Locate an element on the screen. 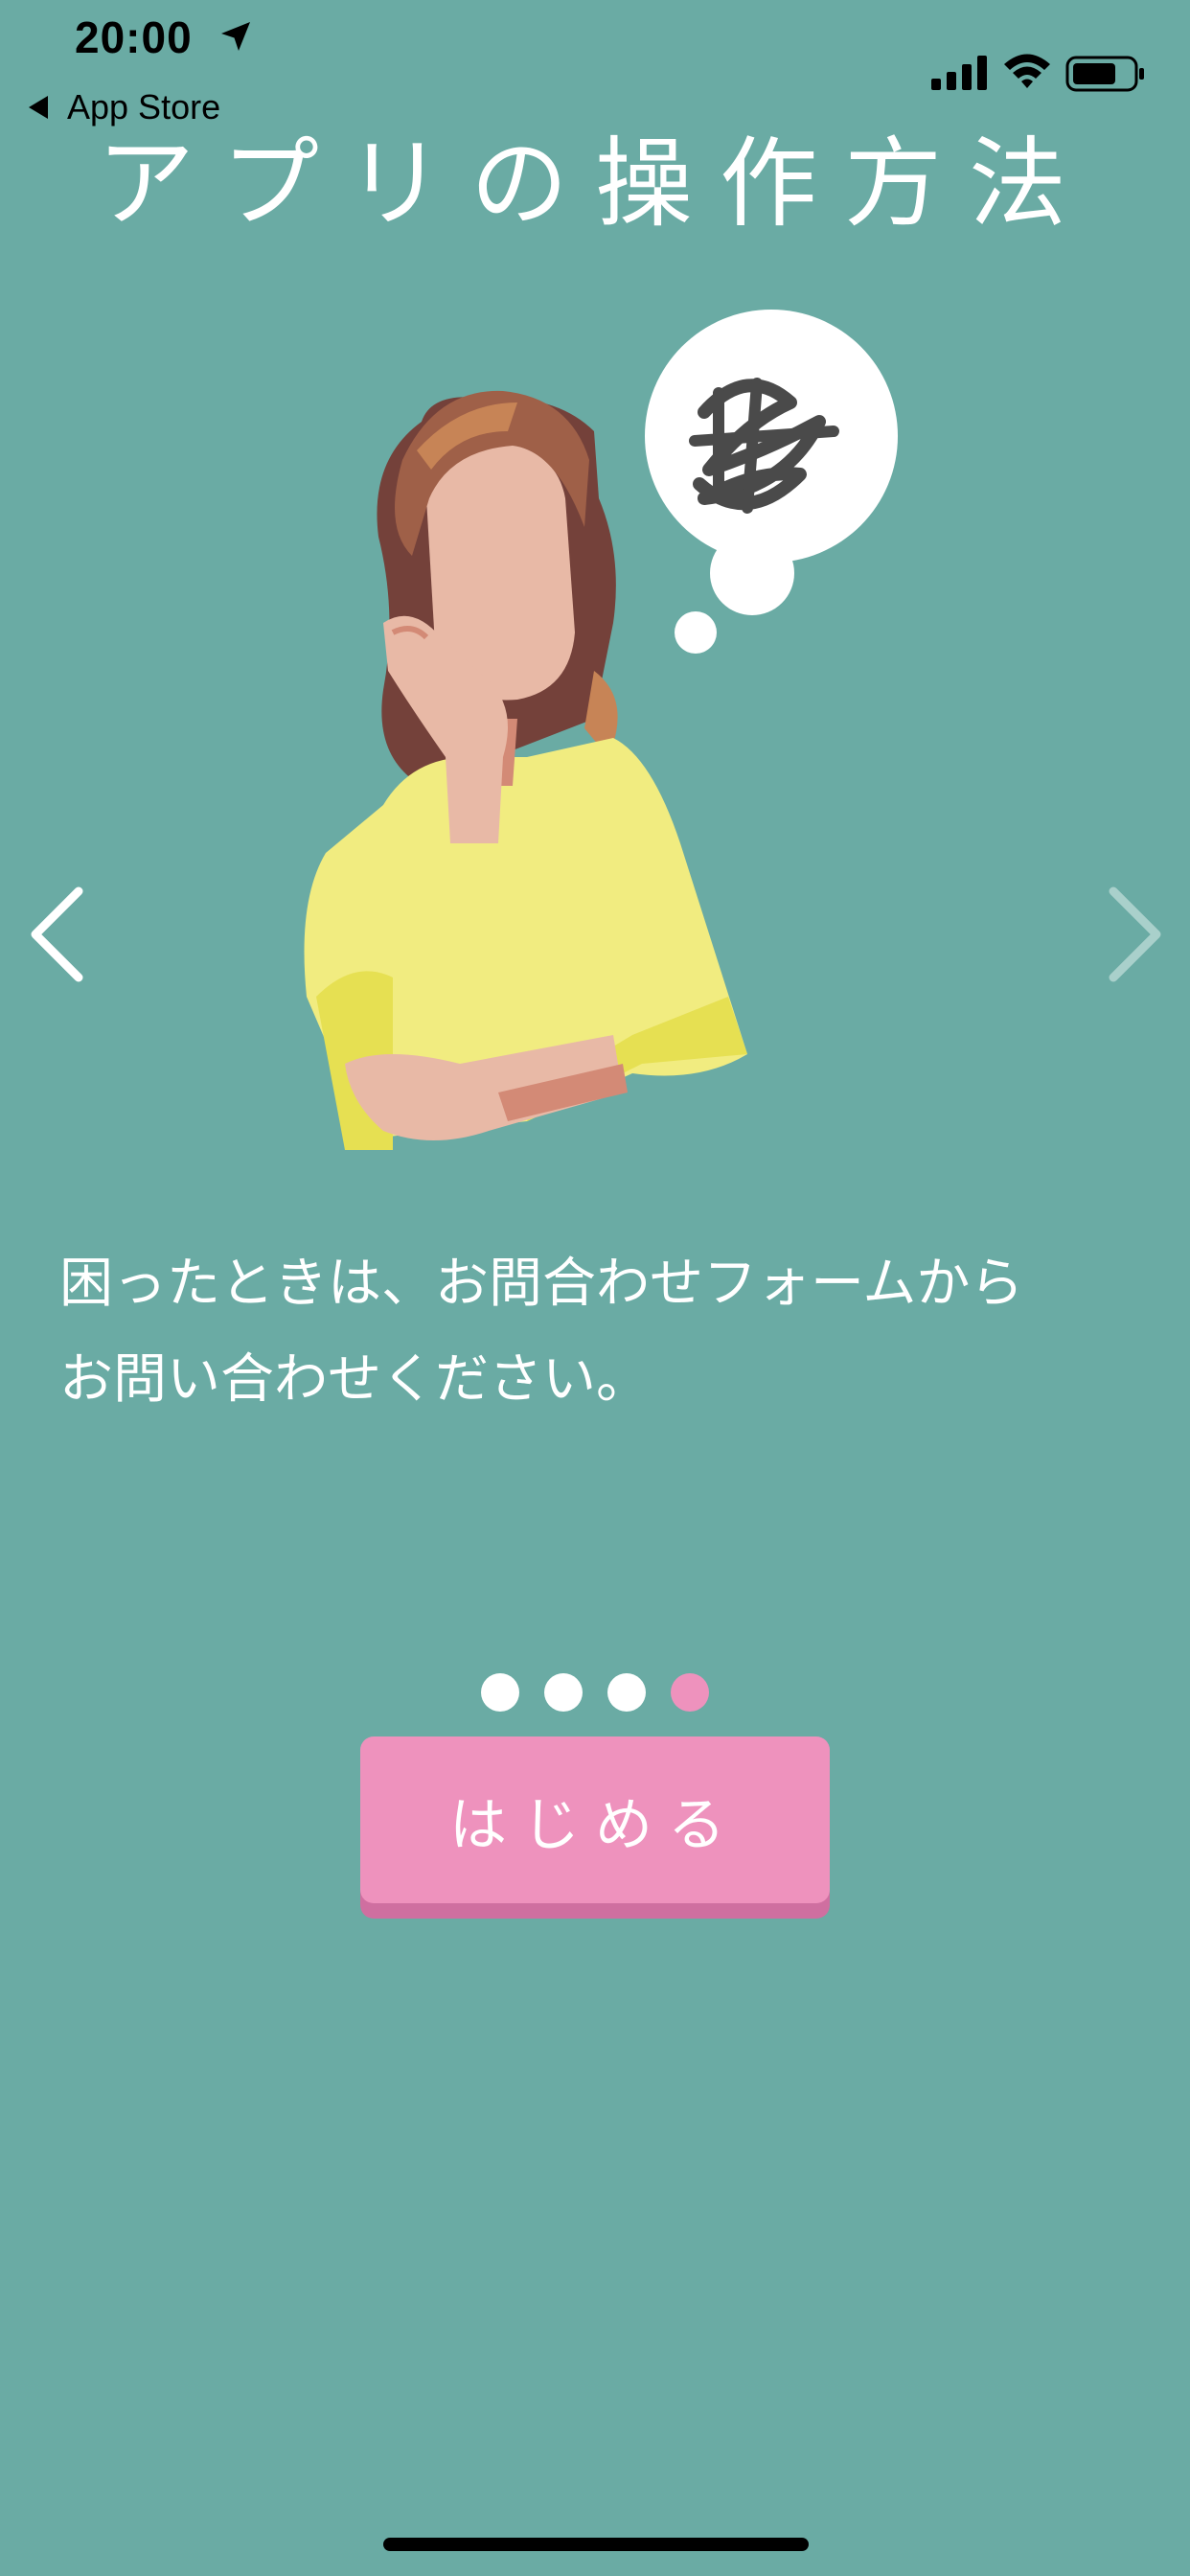 Image resolution: width=1190 pixels, height=2576 pixels. help-message-line: 困ったときは、お問合わせフォームから is located at coordinates (542, 1284).